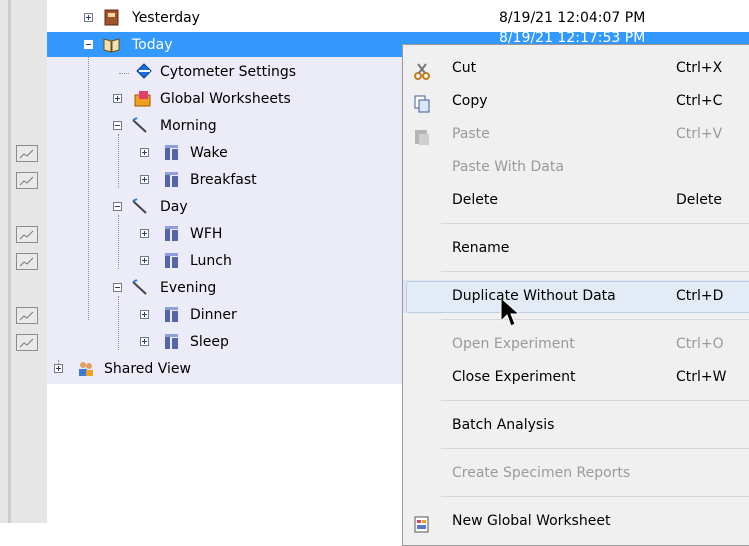  I want to click on menu-item-label: Delete, so click(475, 200).